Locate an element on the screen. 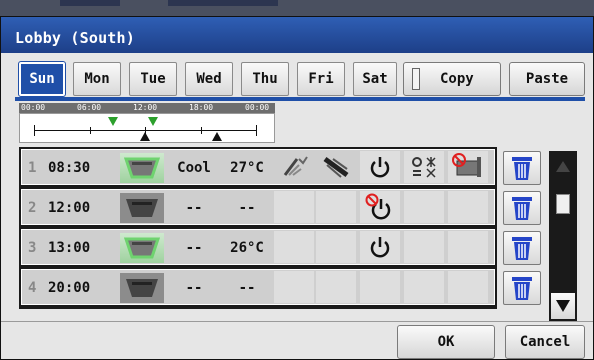  cancel-button: Cancel is located at coordinates (545, 342).